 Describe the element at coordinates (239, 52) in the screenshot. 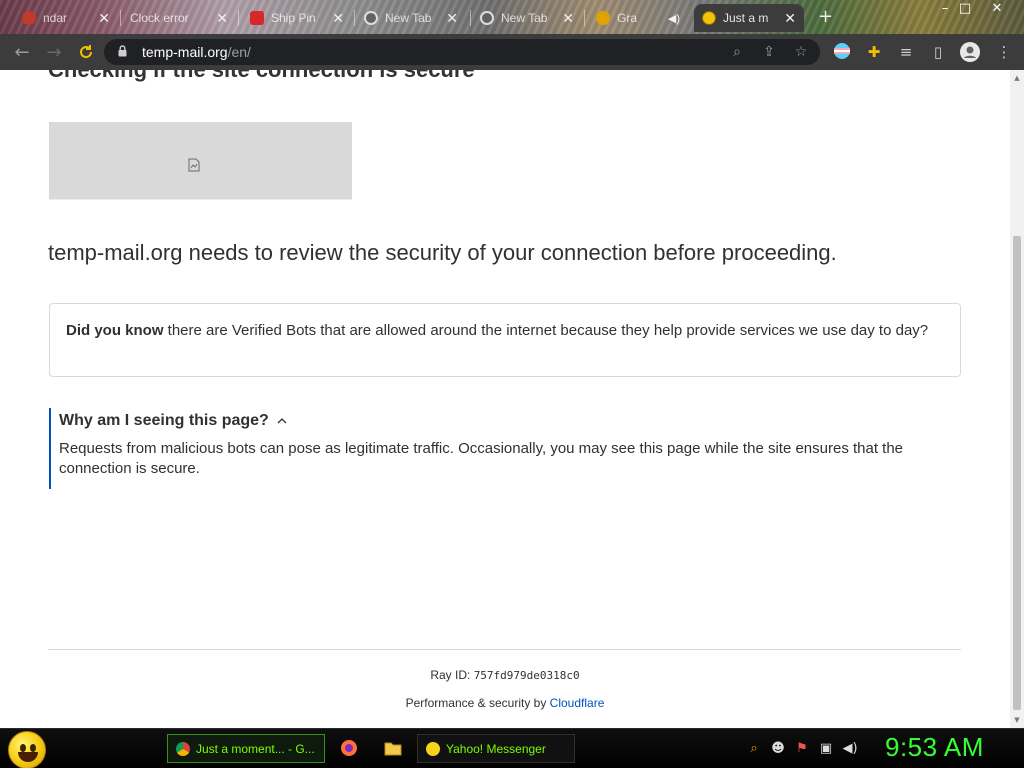

I see `url-path: /en/` at that location.